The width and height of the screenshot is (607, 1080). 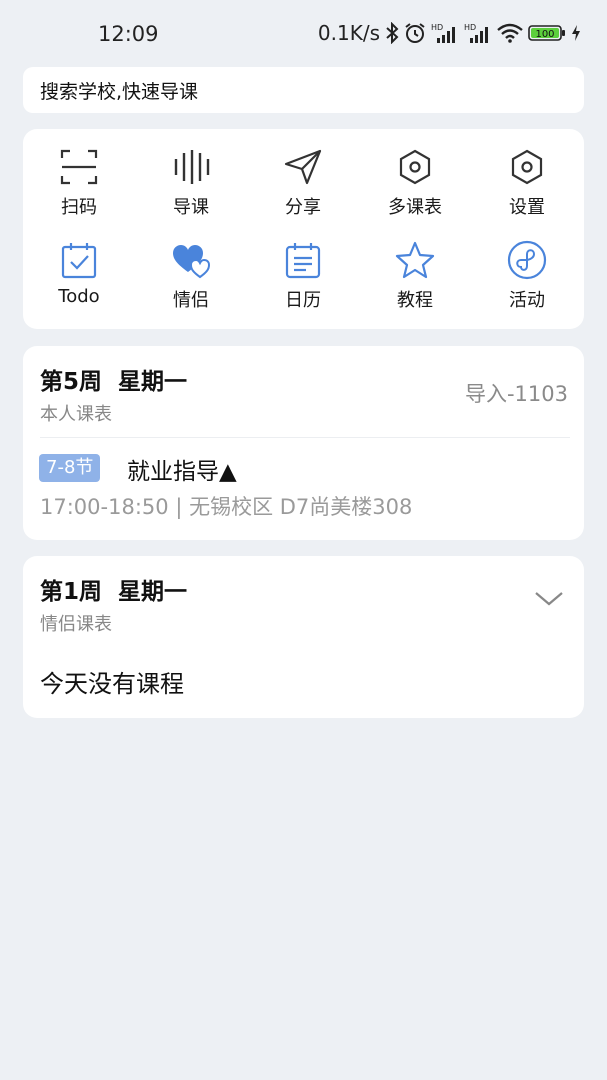 I want to click on charging-icon, so click(x=576, y=33).